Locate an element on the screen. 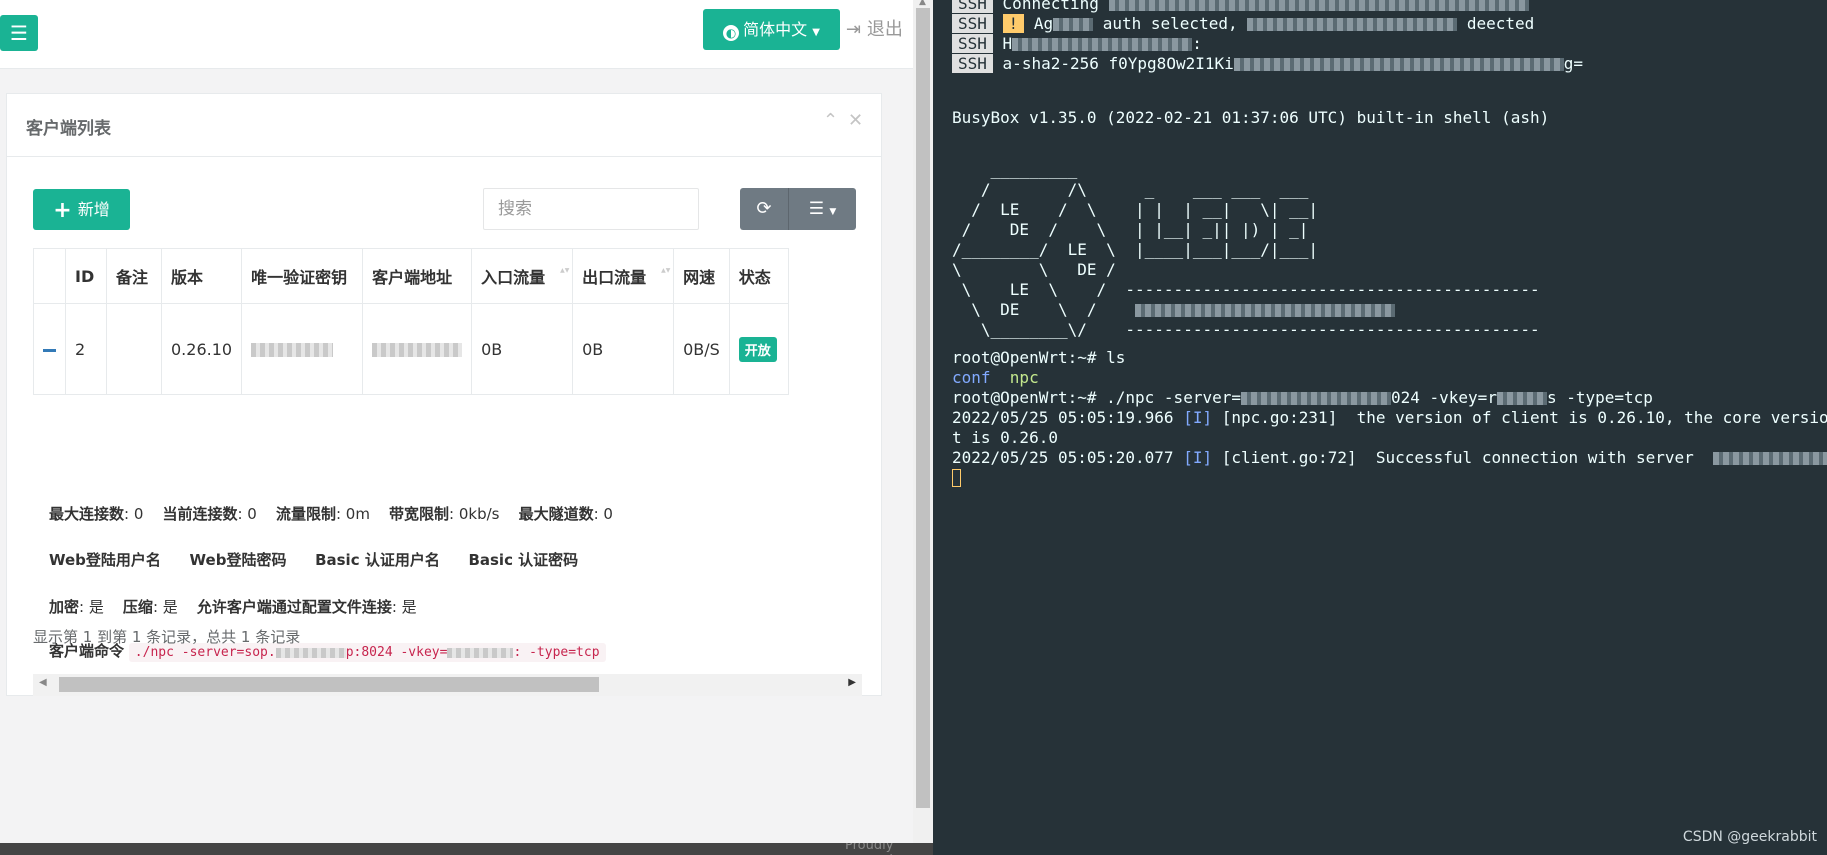  cell-vkey-redacted is located at coordinates (302, 349).